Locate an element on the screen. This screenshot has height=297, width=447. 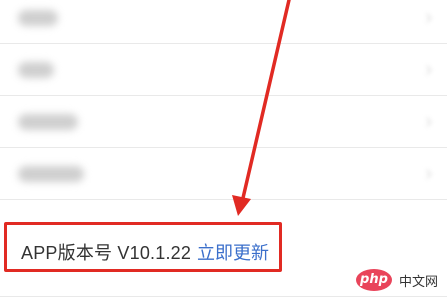
app-version-row: APP版本号 V10.1.22 立即更新 is located at coordinates (143, 247).